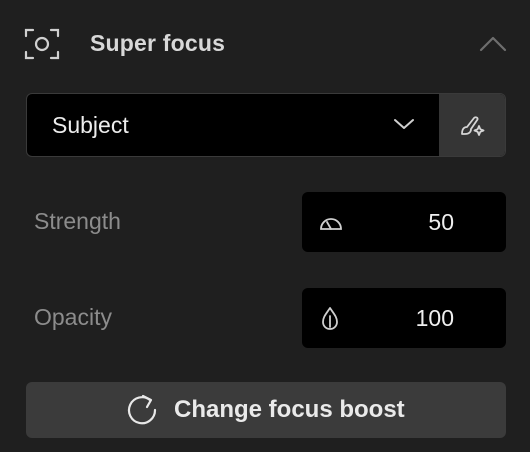 Image resolution: width=530 pixels, height=452 pixels. I want to click on chevron-down-icon, so click(404, 124).